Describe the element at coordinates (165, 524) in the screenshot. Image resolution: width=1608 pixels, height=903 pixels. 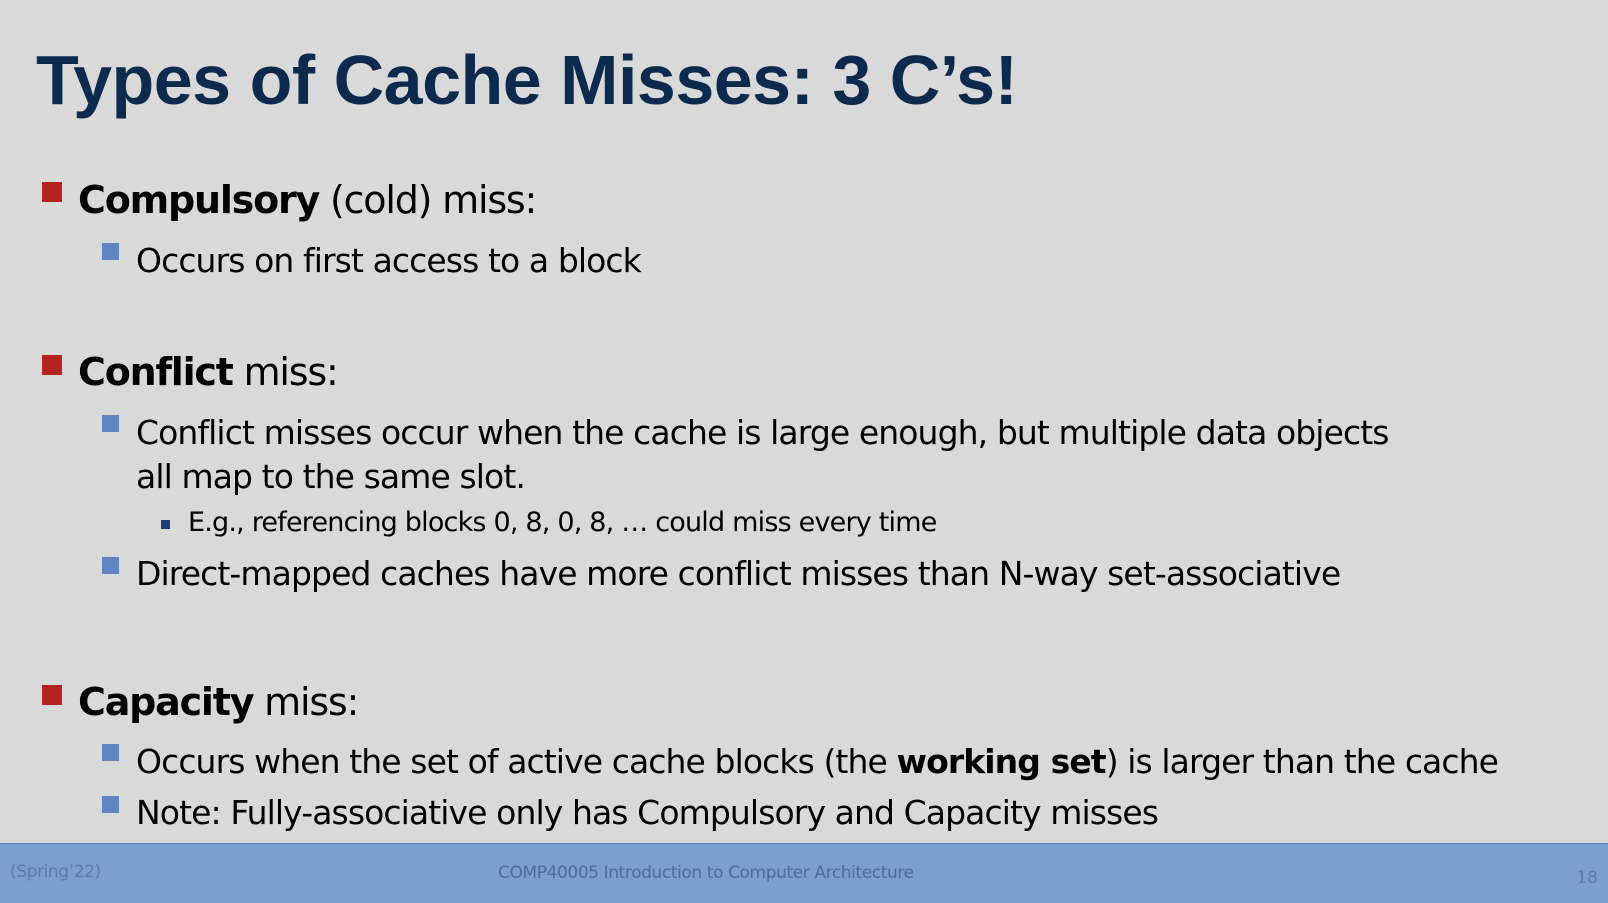
I see `small-square-bullet-icon` at that location.